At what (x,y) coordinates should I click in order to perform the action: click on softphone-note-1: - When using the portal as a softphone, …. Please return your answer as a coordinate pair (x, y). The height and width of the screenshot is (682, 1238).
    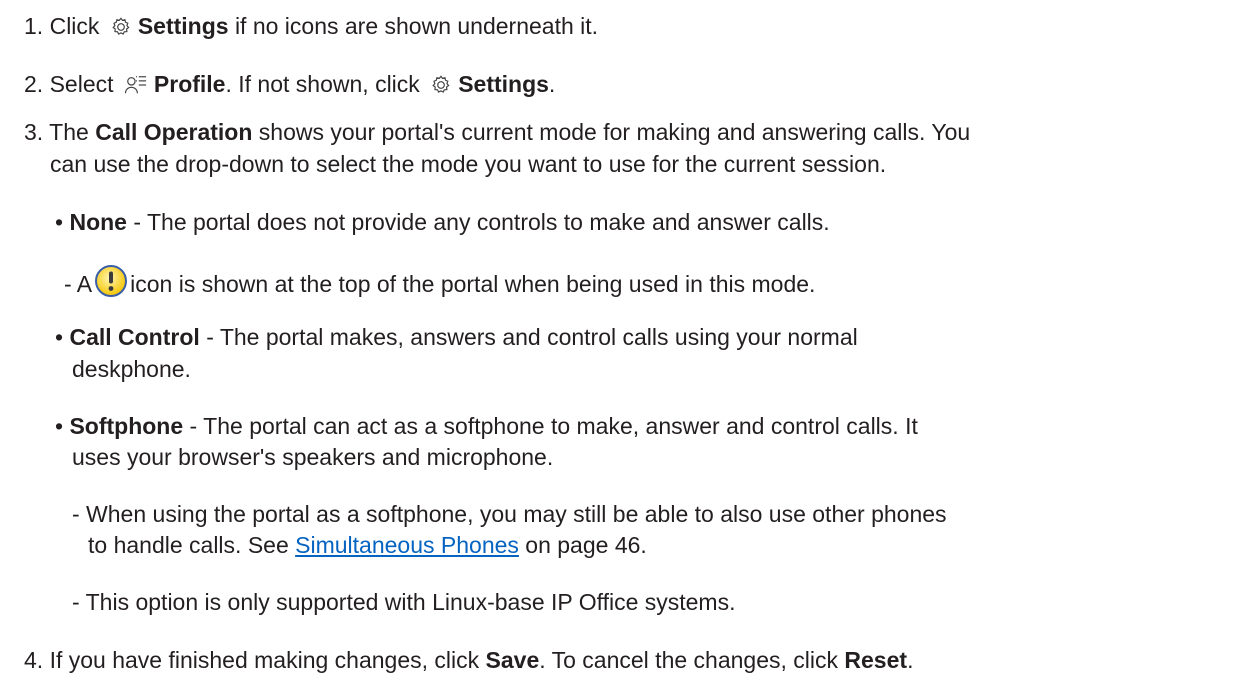
    Looking at the image, I should click on (509, 514).